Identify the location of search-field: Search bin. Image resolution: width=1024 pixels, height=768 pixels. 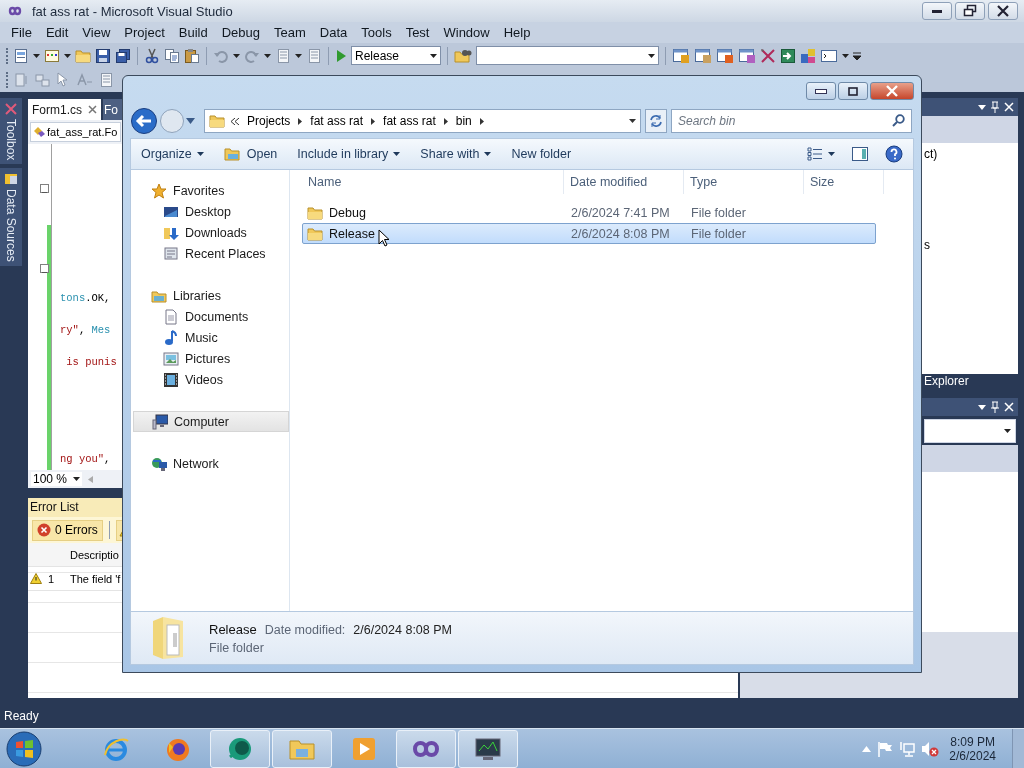
(791, 121).